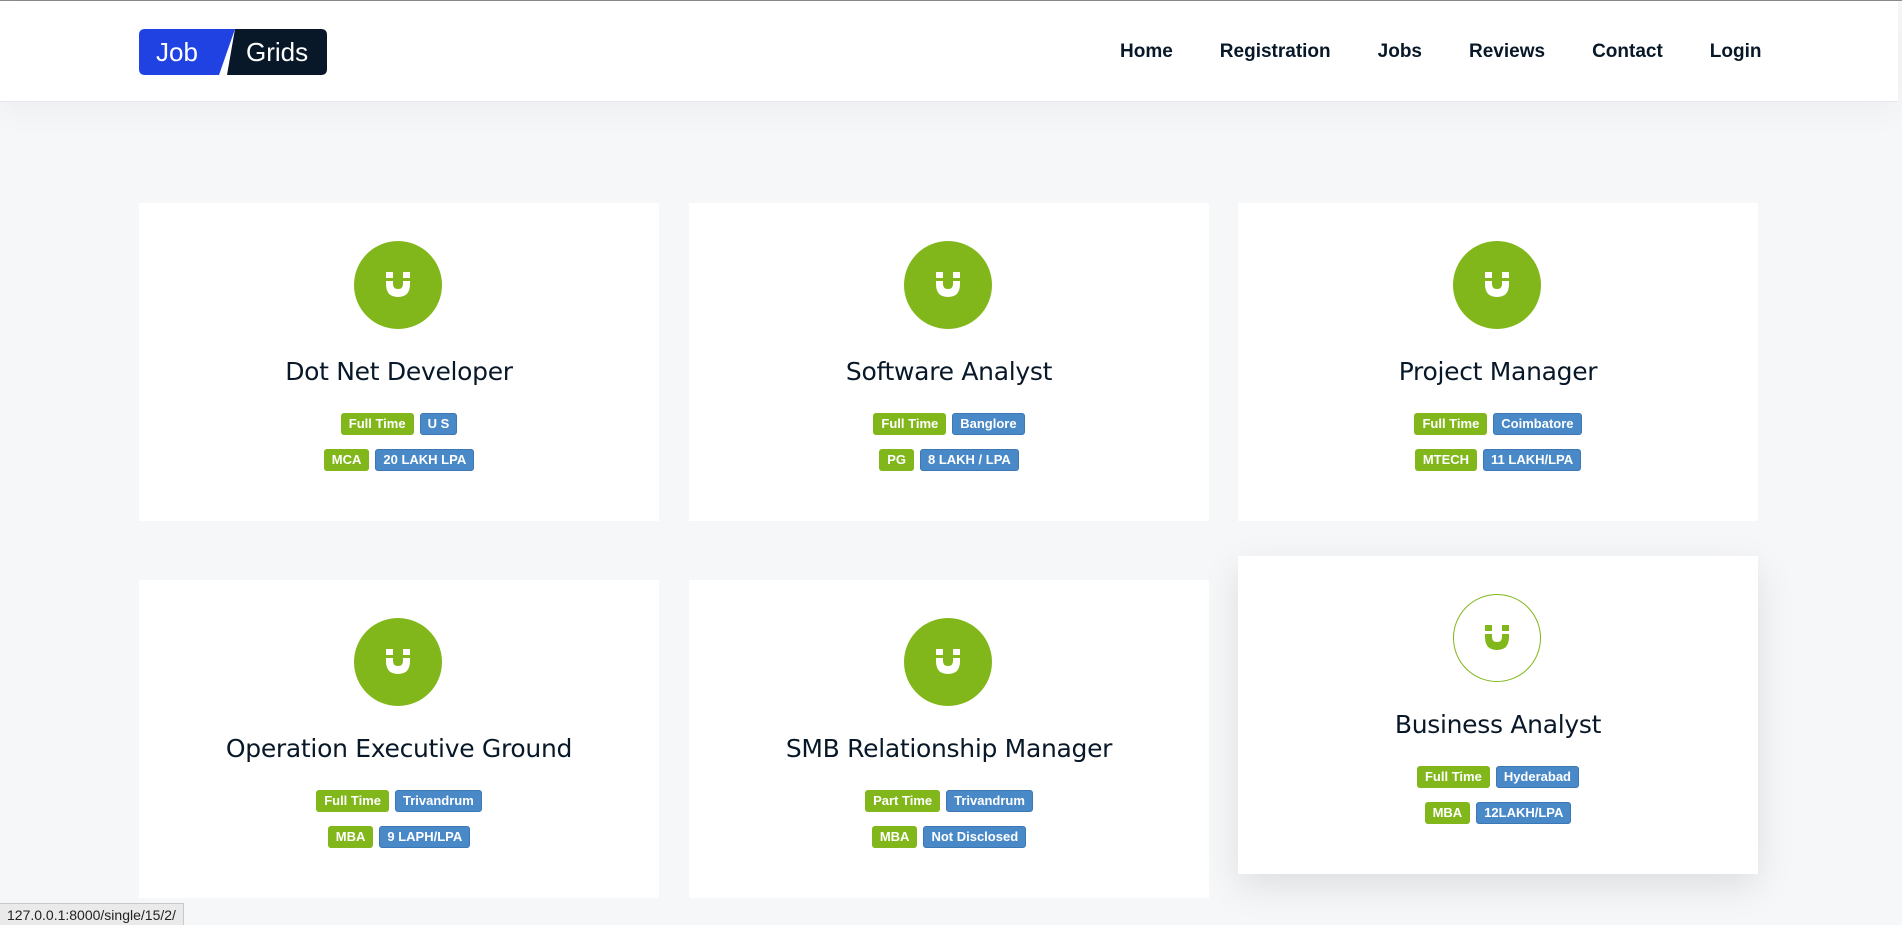  Describe the element at coordinates (346, 460) in the screenshot. I see `job-qualification-badge: MCA` at that location.